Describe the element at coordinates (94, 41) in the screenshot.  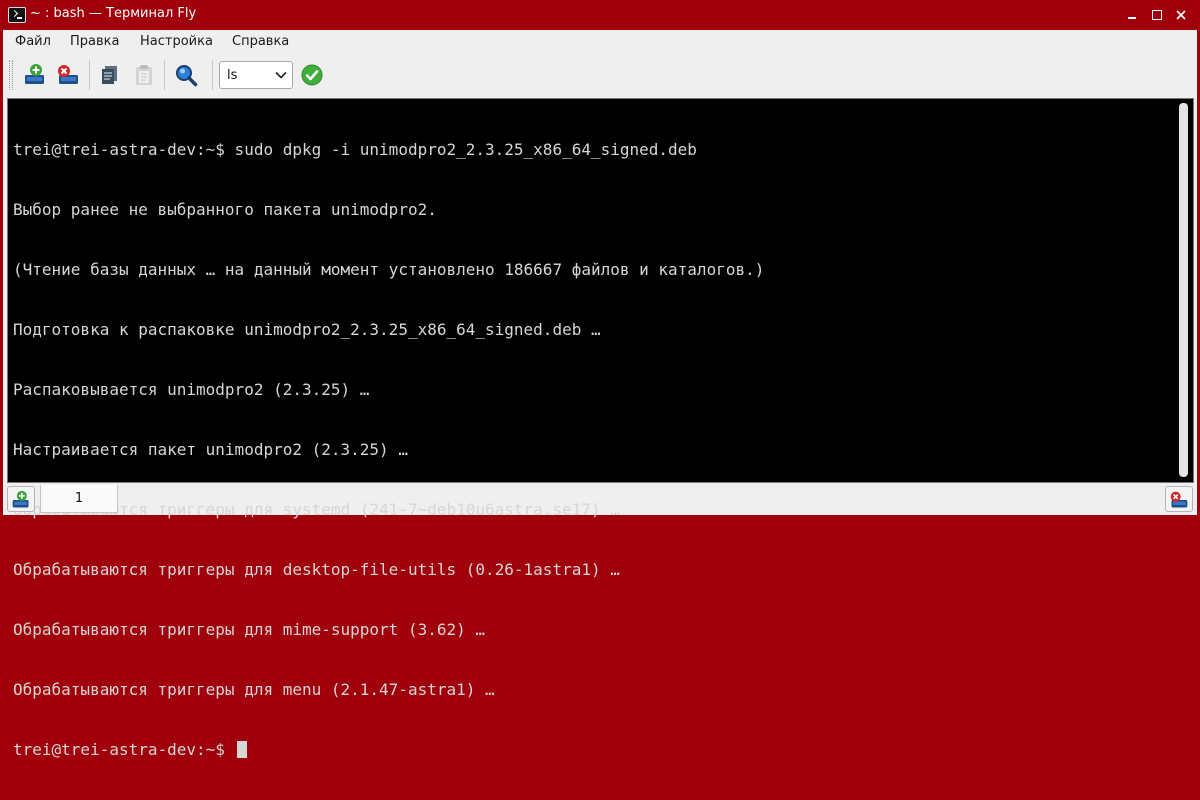
I see `menu-edit: Правка` at that location.